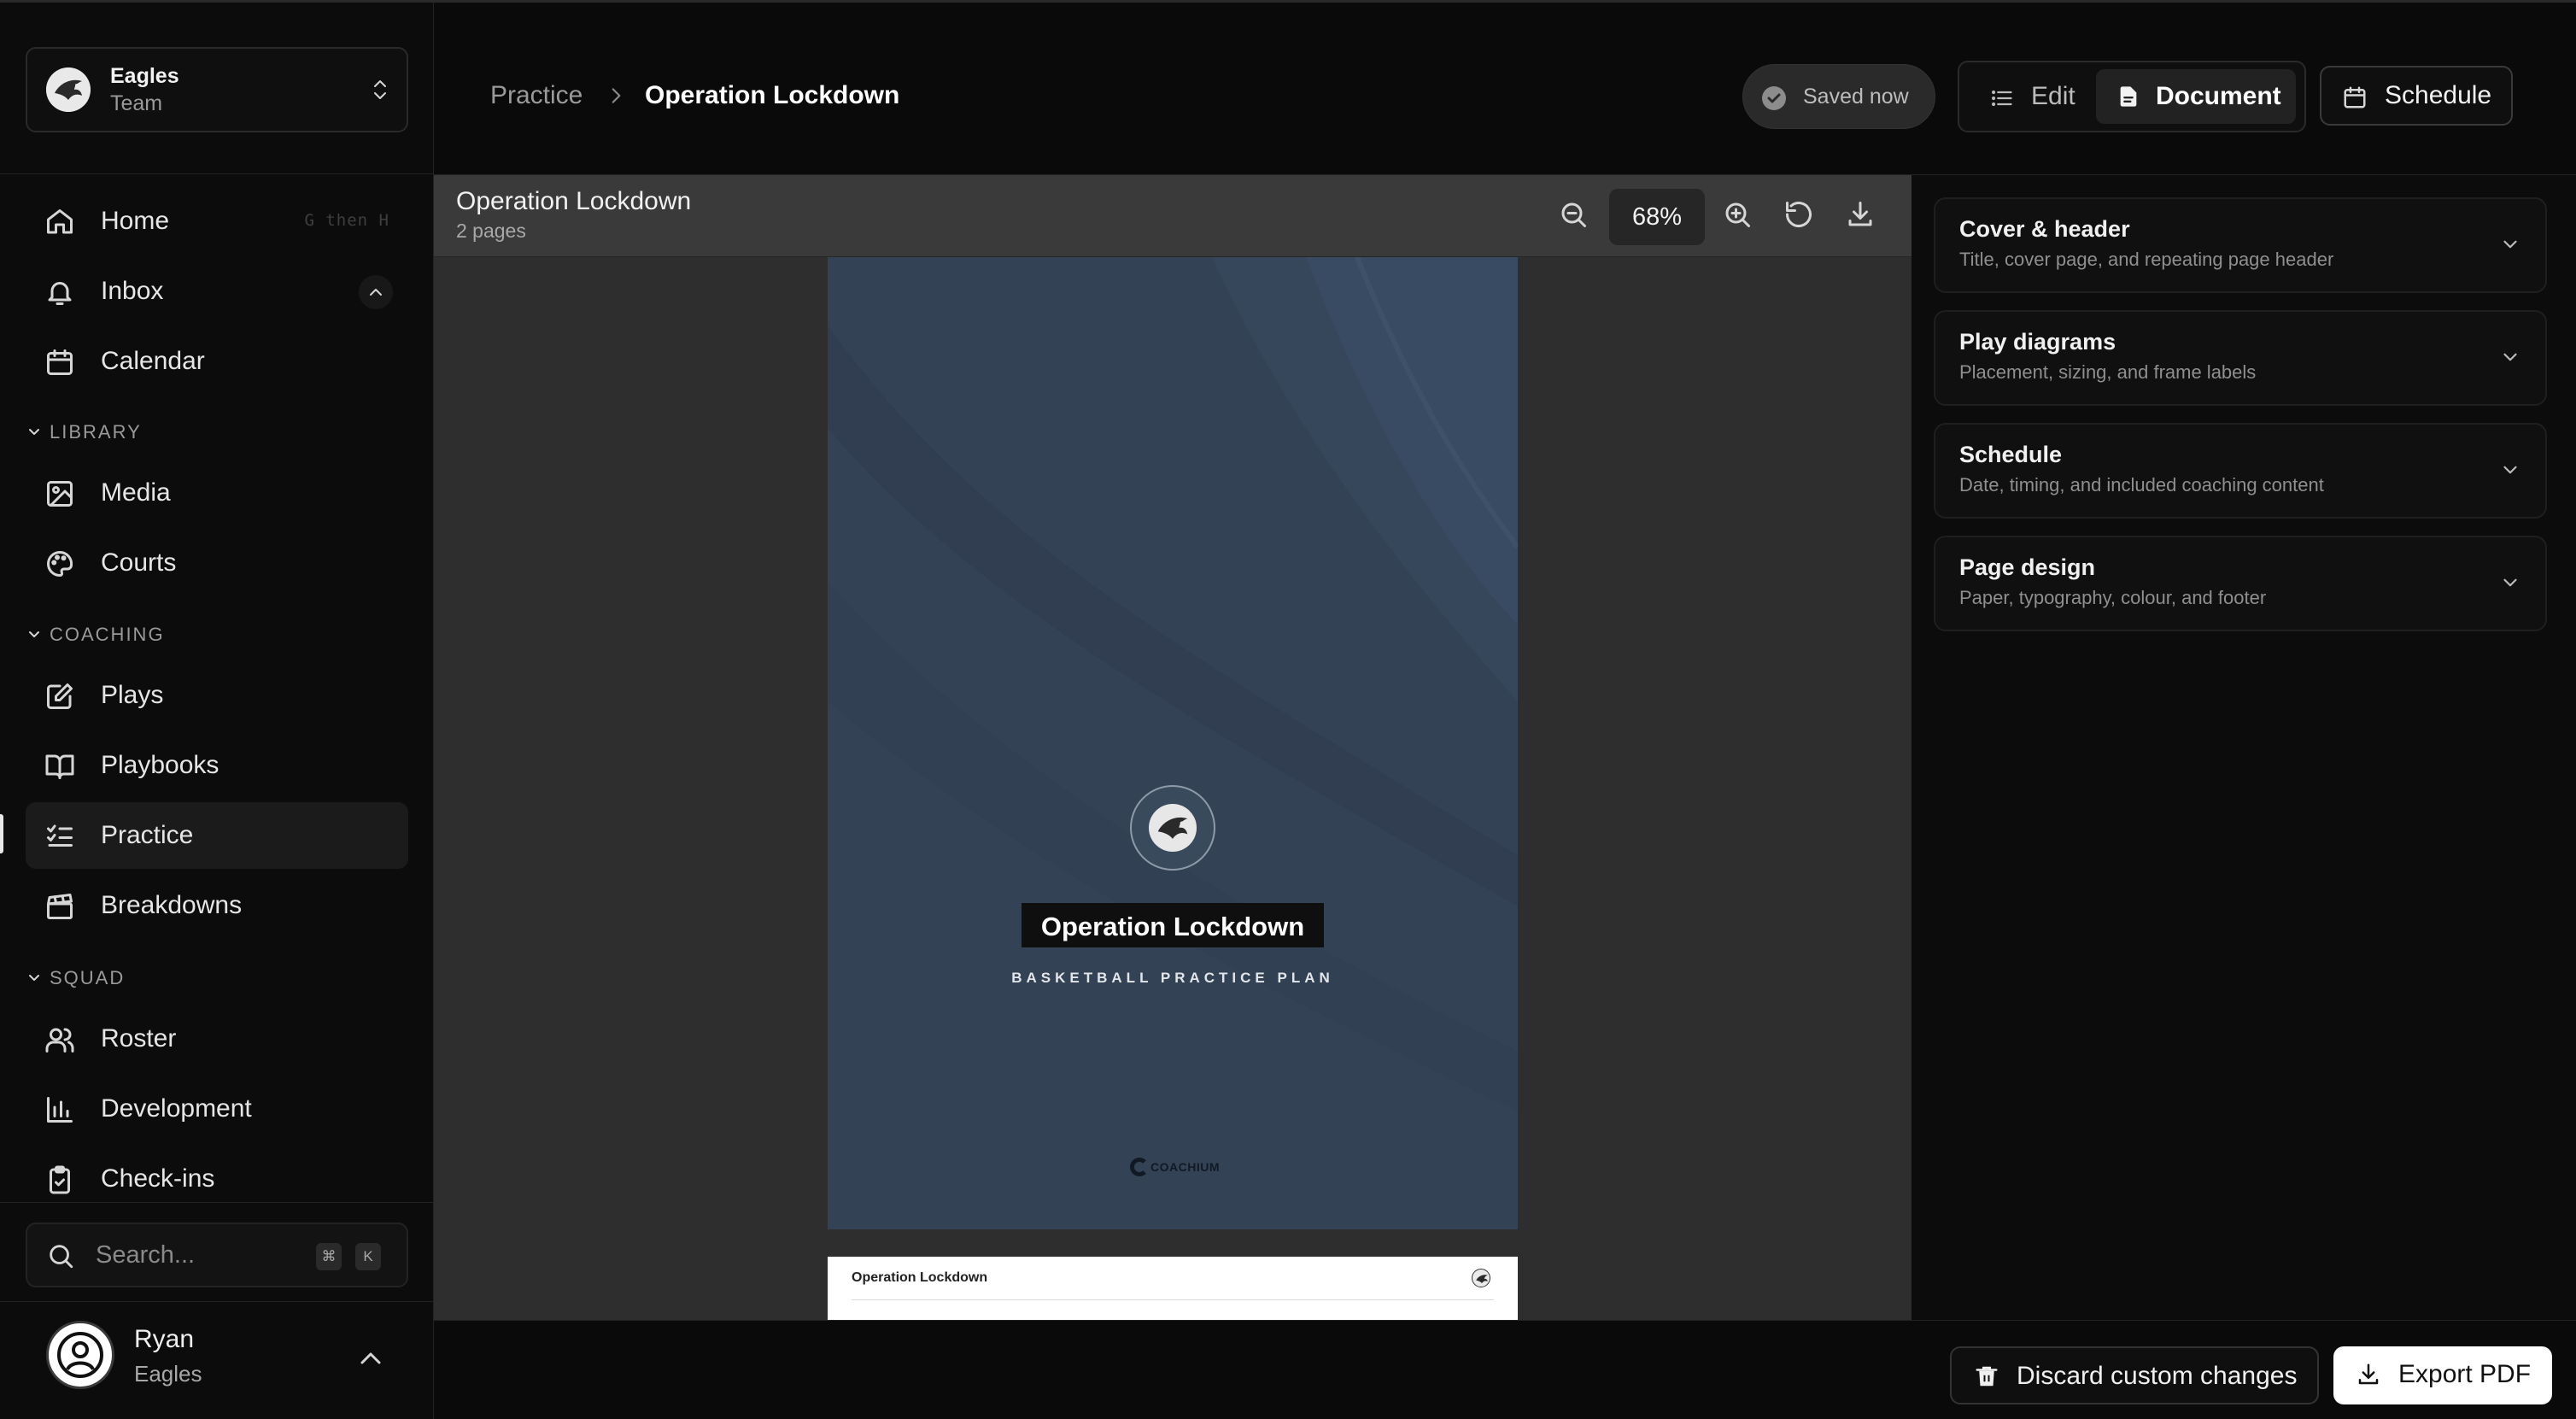 The height and width of the screenshot is (1419, 2576). Describe the element at coordinates (132, 695) in the screenshot. I see `sidebar-item-label: Plays` at that location.